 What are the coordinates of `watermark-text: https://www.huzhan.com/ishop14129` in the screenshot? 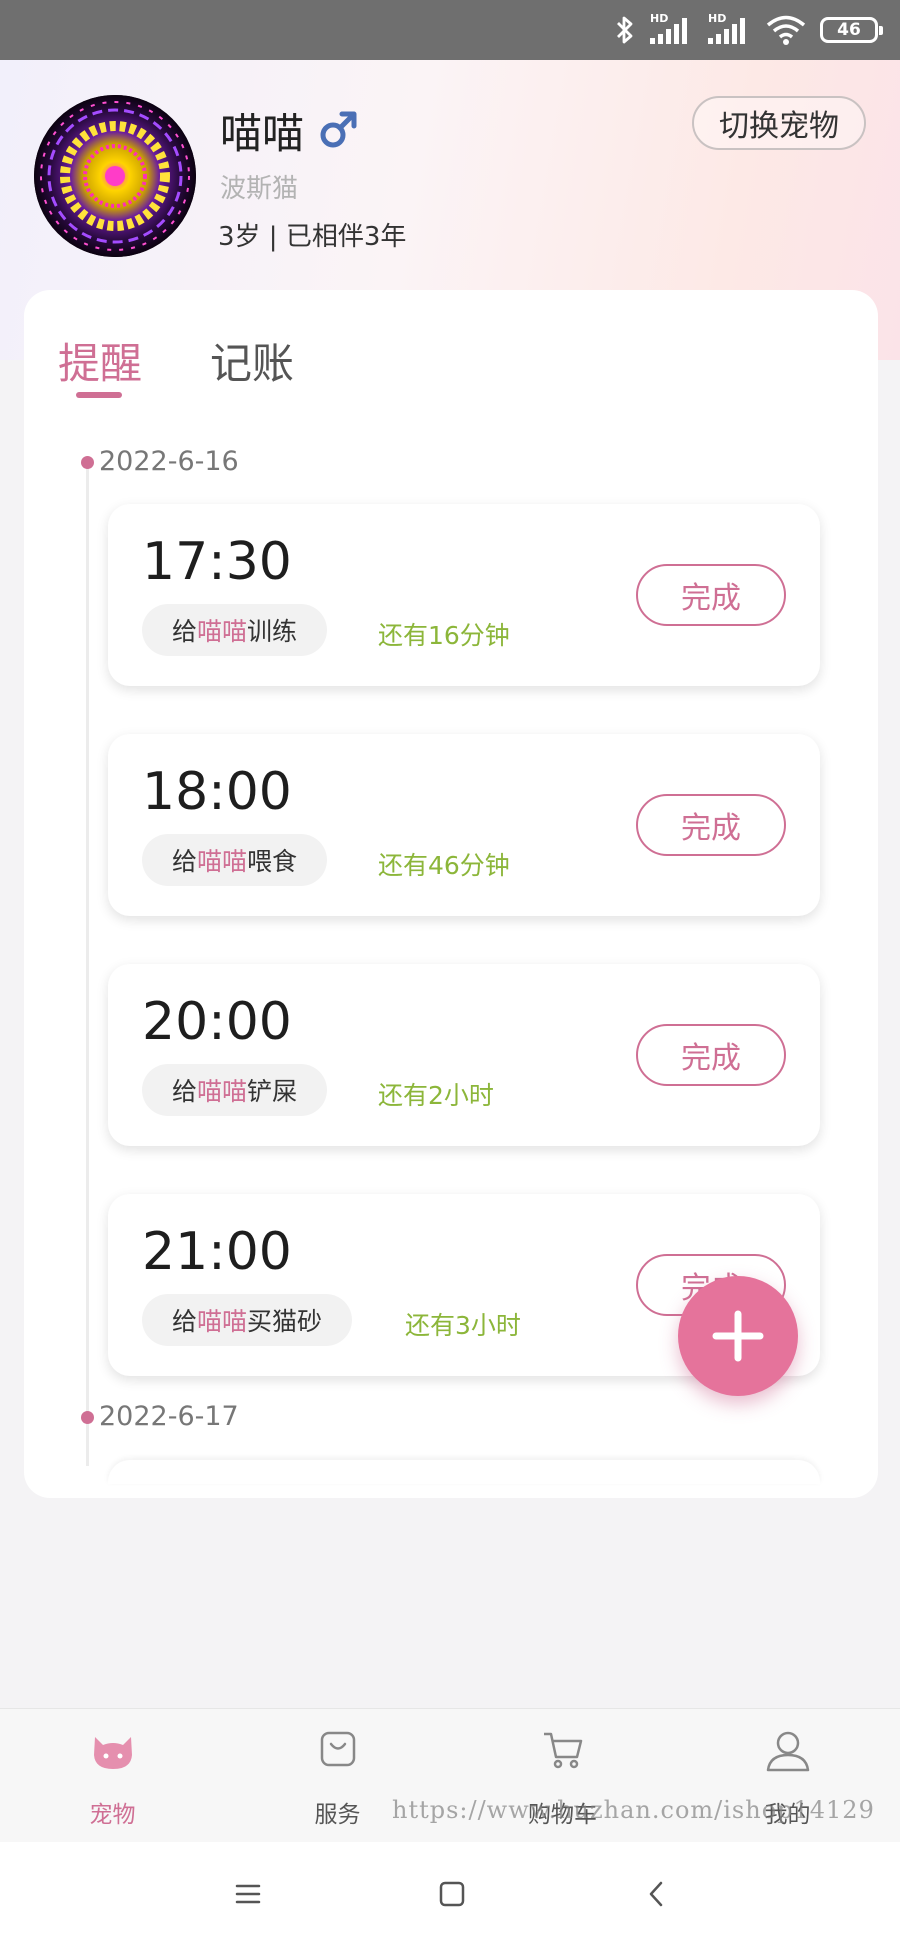 It's located at (633, 1810).